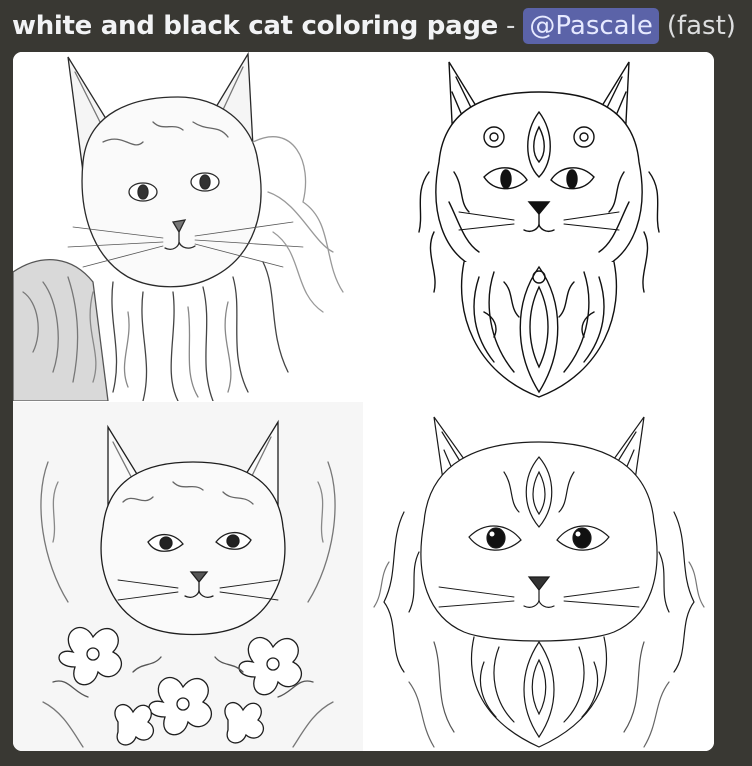  I want to click on speed-label: (fast), so click(701, 26).